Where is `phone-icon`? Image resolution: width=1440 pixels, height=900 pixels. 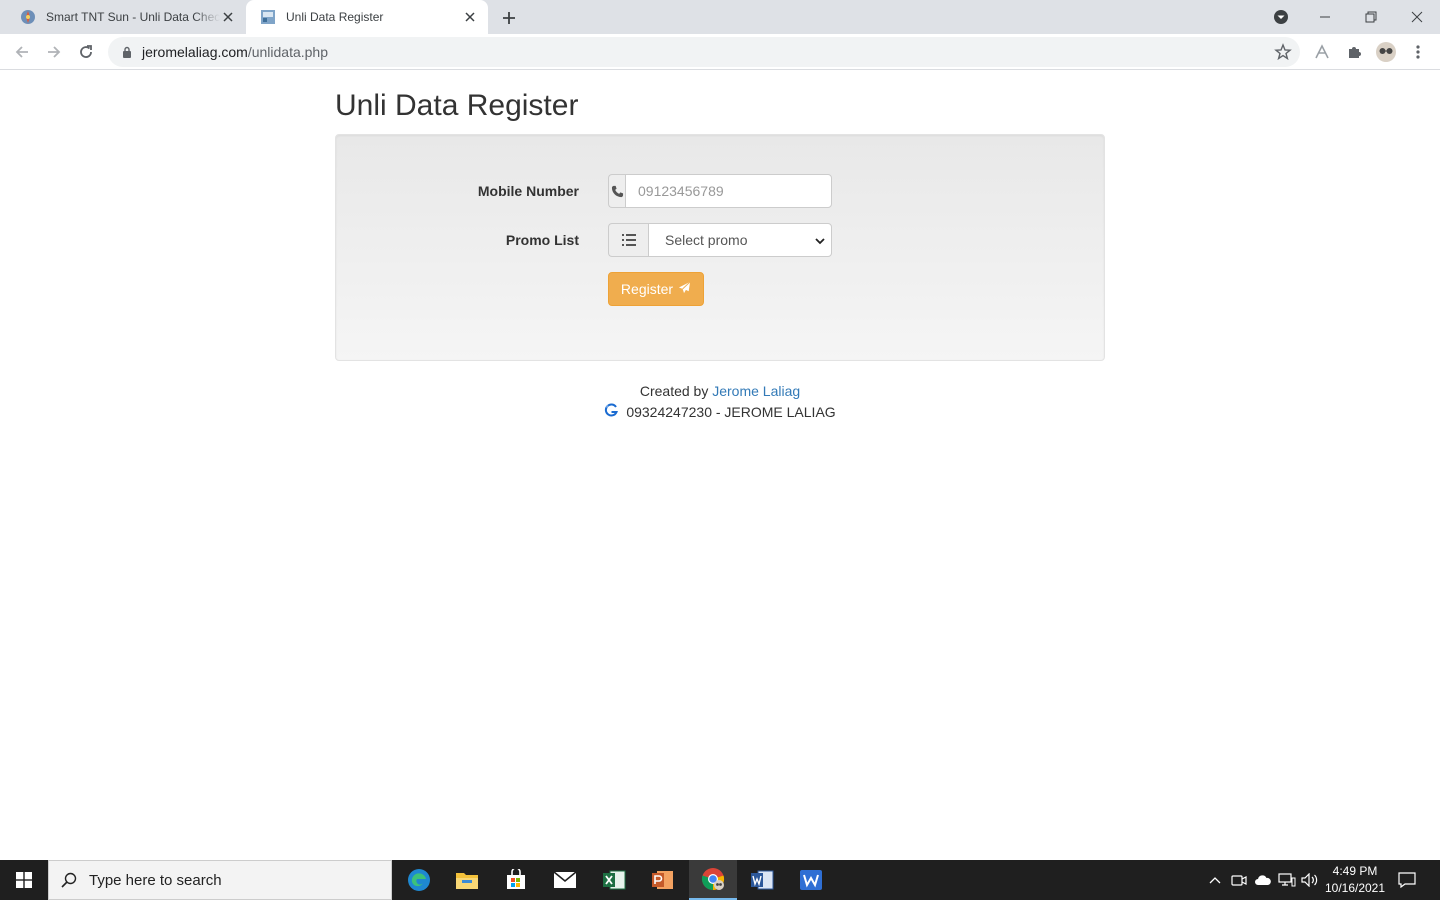 phone-icon is located at coordinates (616, 191).